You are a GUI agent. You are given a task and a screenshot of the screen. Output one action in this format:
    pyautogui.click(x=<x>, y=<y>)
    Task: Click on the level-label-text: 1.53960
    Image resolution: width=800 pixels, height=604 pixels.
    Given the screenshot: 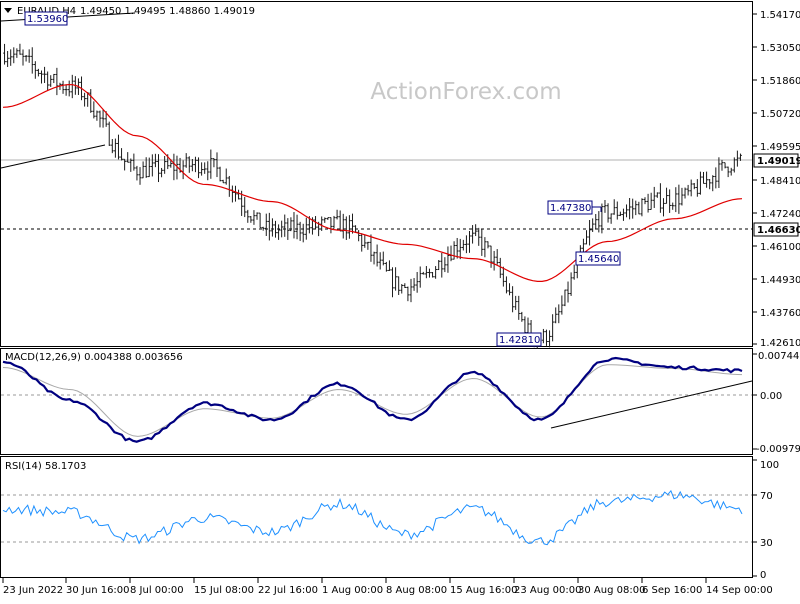 What is the action you would take?
    pyautogui.click(x=47, y=19)
    